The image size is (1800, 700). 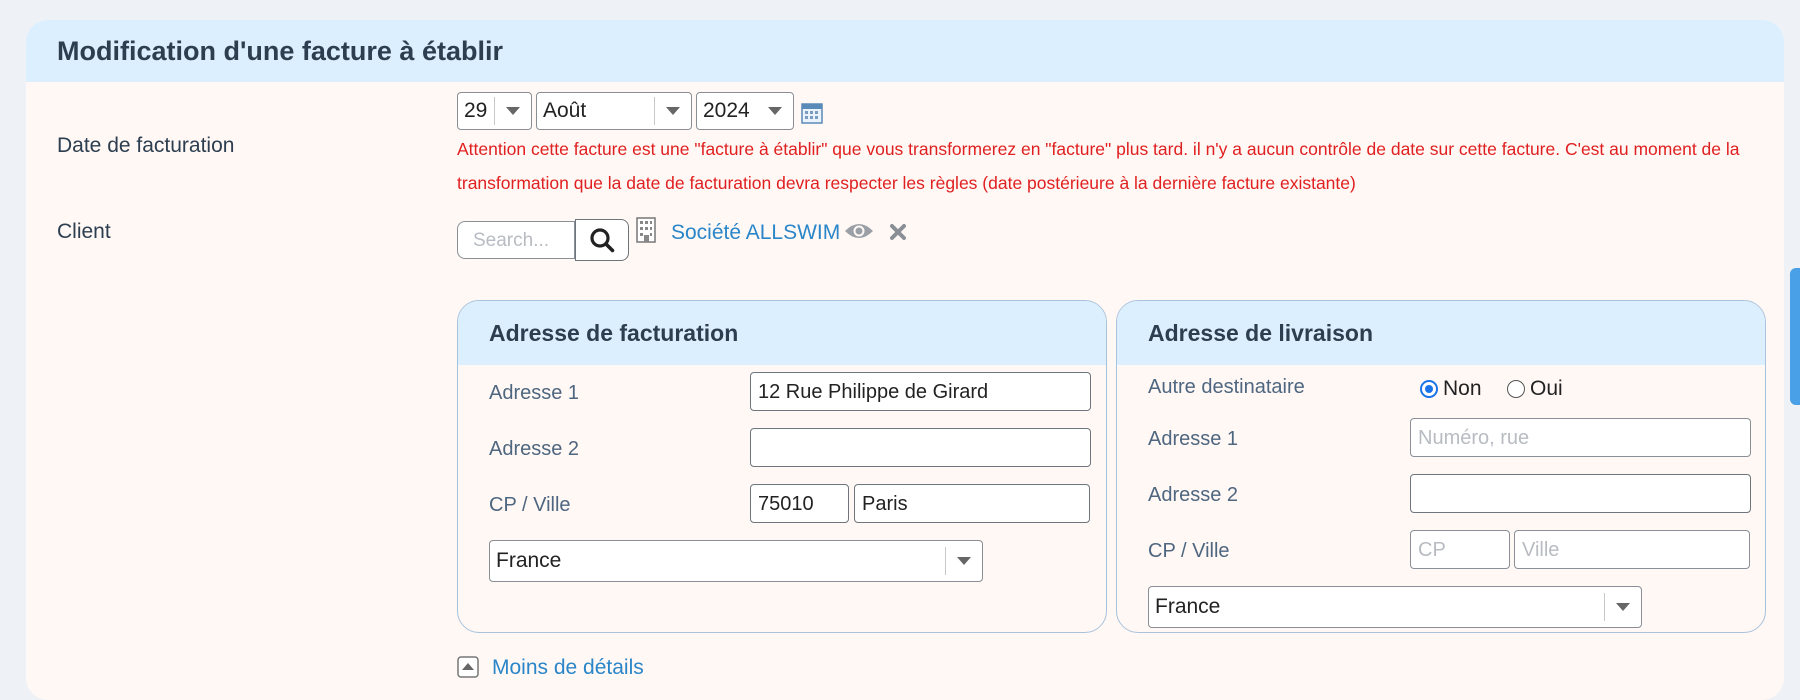 I want to click on details-toggle-link: Moins de détails, so click(x=568, y=668).